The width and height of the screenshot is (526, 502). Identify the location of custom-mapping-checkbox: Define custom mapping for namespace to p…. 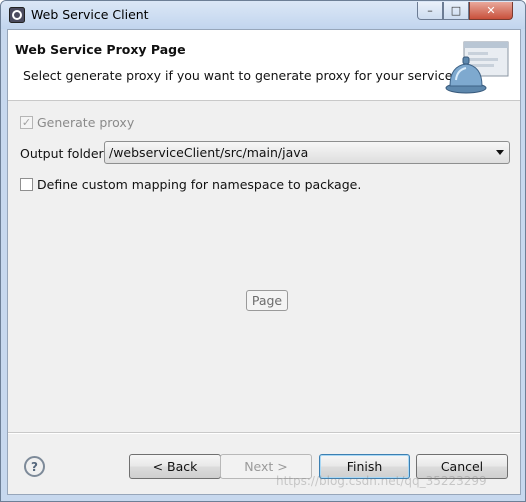
(190, 184).